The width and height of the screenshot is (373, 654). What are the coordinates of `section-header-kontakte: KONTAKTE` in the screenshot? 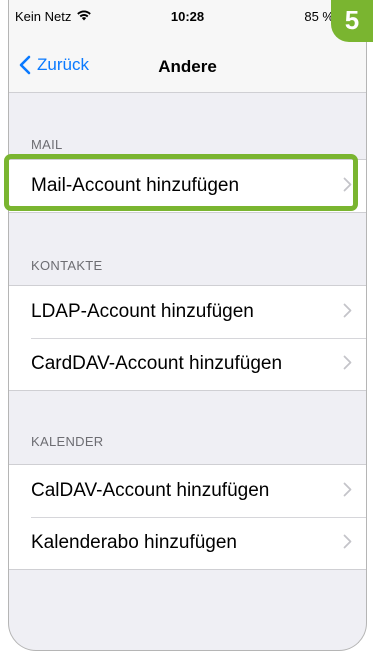 It's located at (67, 265).